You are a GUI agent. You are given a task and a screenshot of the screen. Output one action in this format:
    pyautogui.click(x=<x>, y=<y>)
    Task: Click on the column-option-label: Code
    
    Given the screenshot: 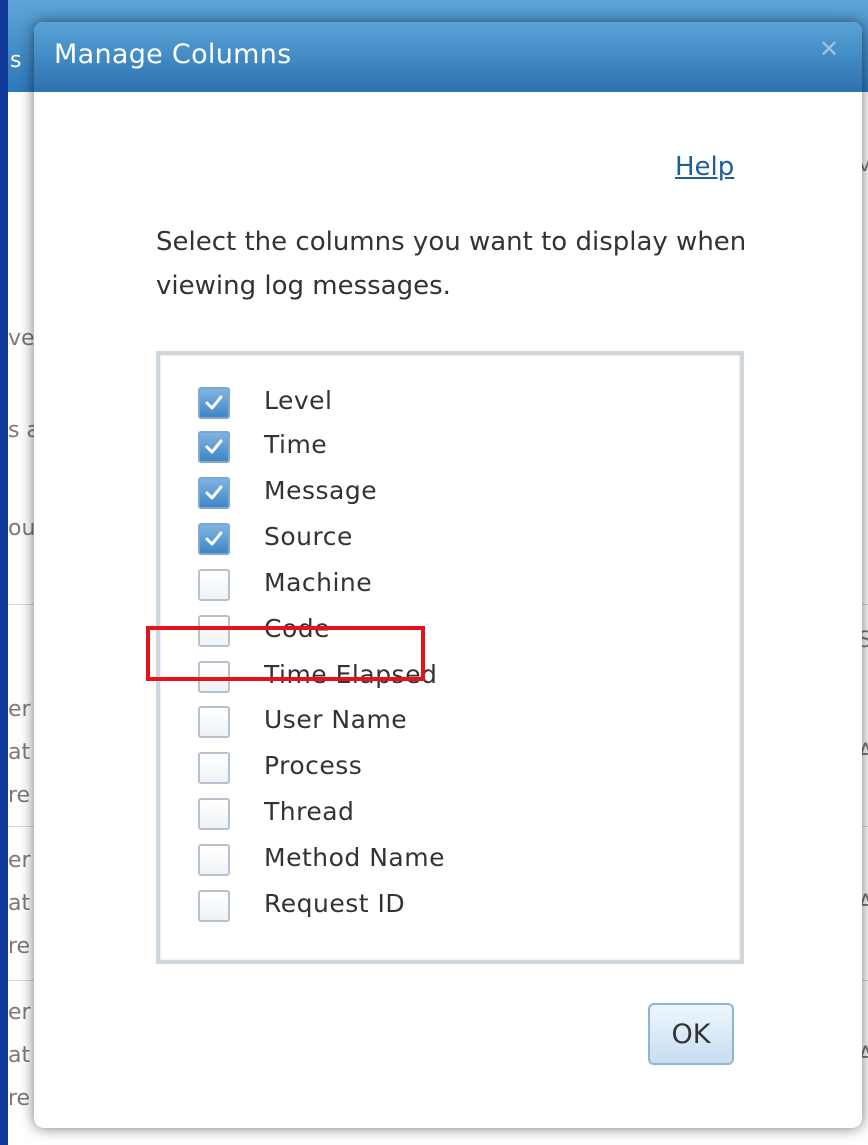 What is the action you would take?
    pyautogui.click(x=297, y=628)
    